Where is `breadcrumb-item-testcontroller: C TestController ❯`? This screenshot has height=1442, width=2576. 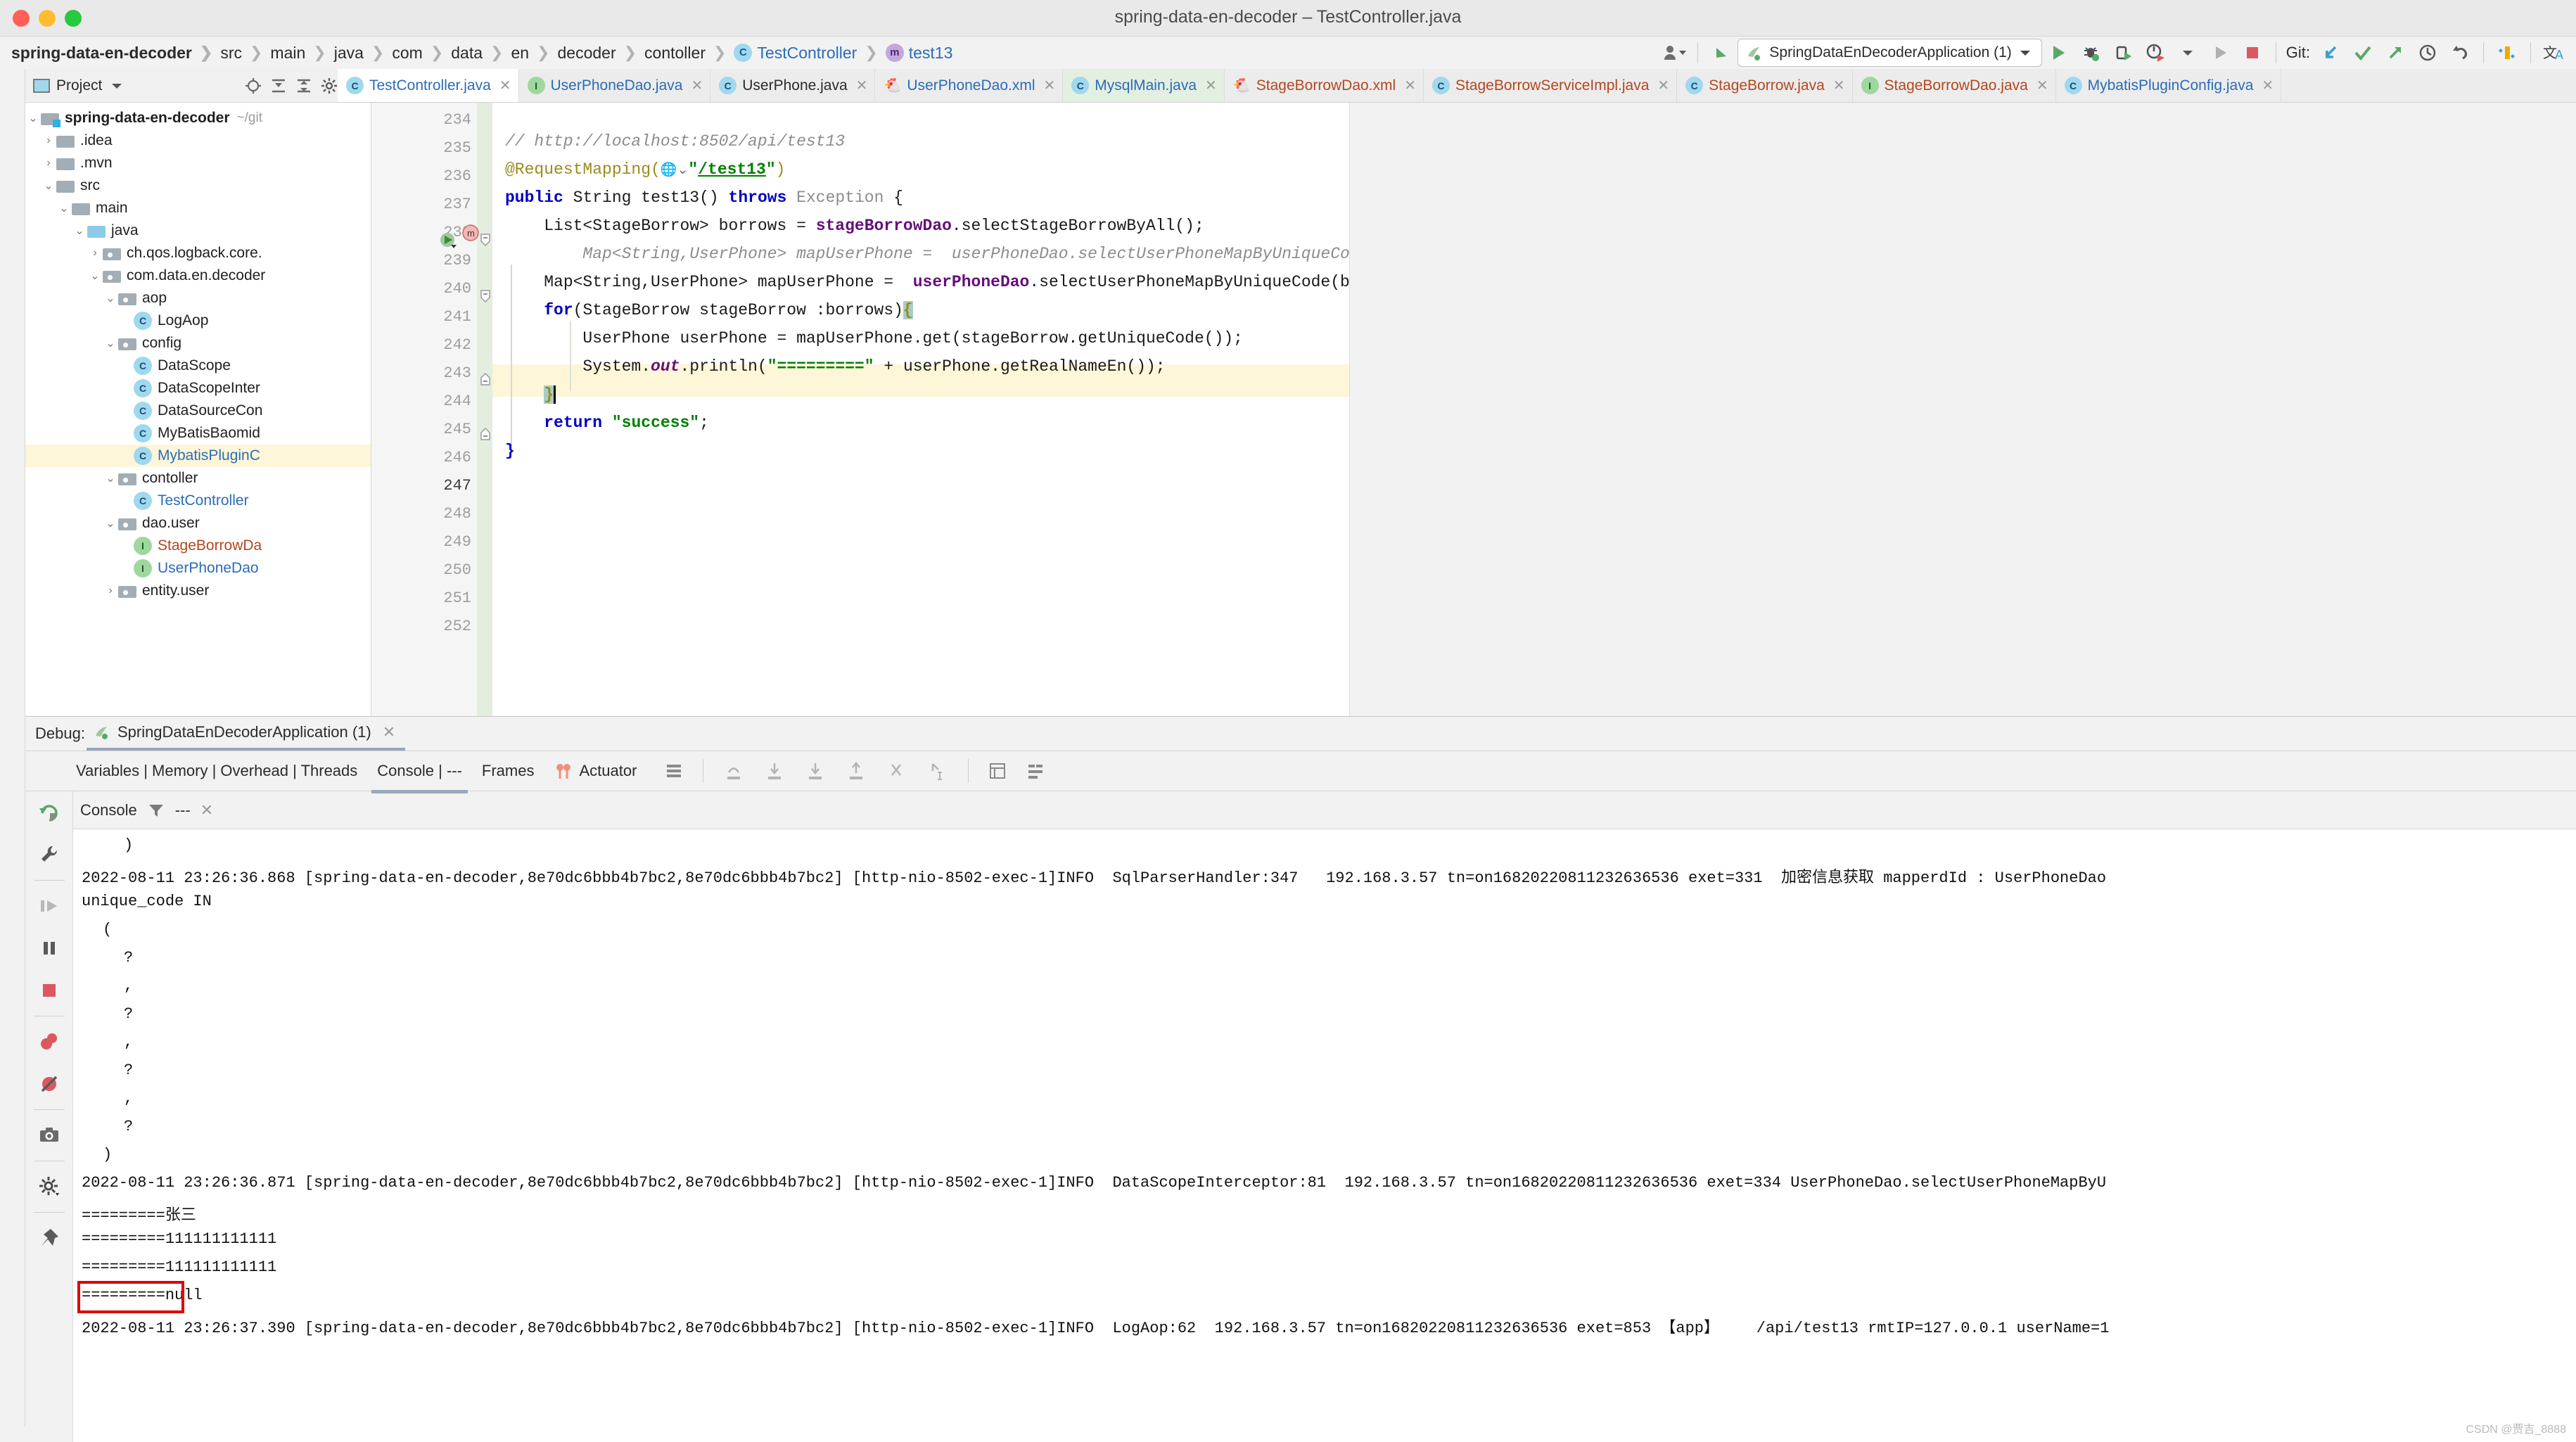 breadcrumb-item-testcontroller: C TestController ❯ is located at coordinates (809, 53).